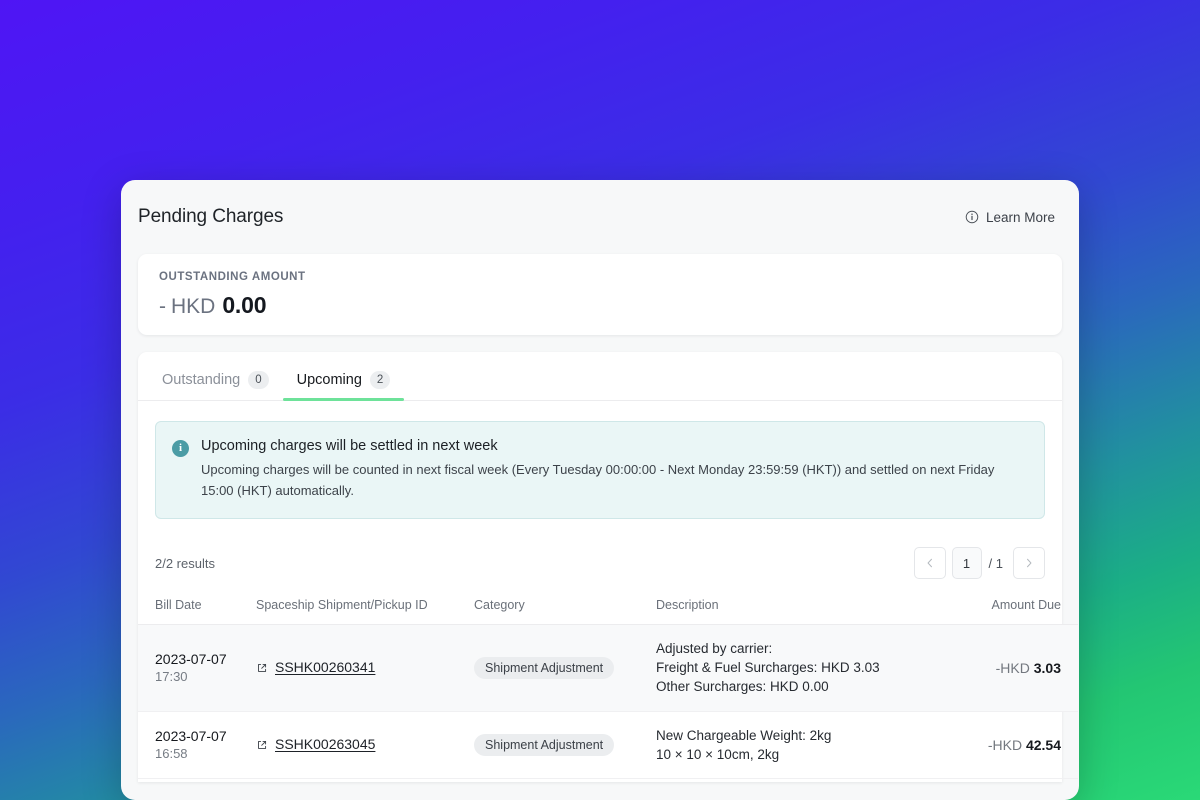 This screenshot has height=800, width=1200. I want to click on outstanding-amount-card: OUTSTANDING AMOUNT - HKD 0.00, so click(600, 294).